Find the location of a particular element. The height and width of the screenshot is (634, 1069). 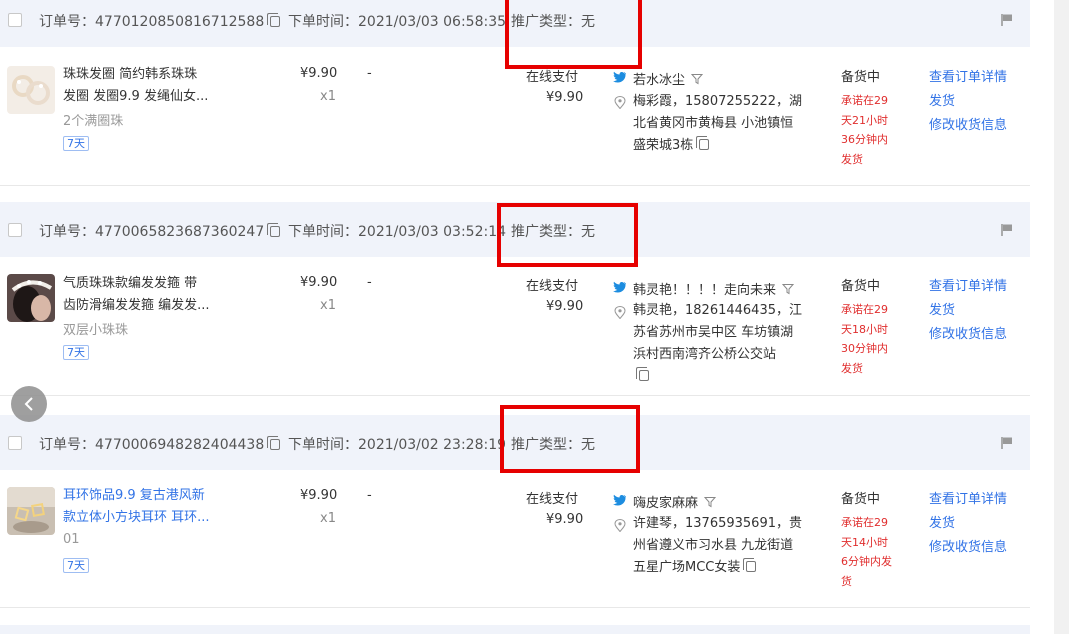

shipping-address: 梅彩霞，15807255222，湖 北省黄冈市黄梅县 小池镇恒 盛荣城3栋 is located at coordinates (717, 123).